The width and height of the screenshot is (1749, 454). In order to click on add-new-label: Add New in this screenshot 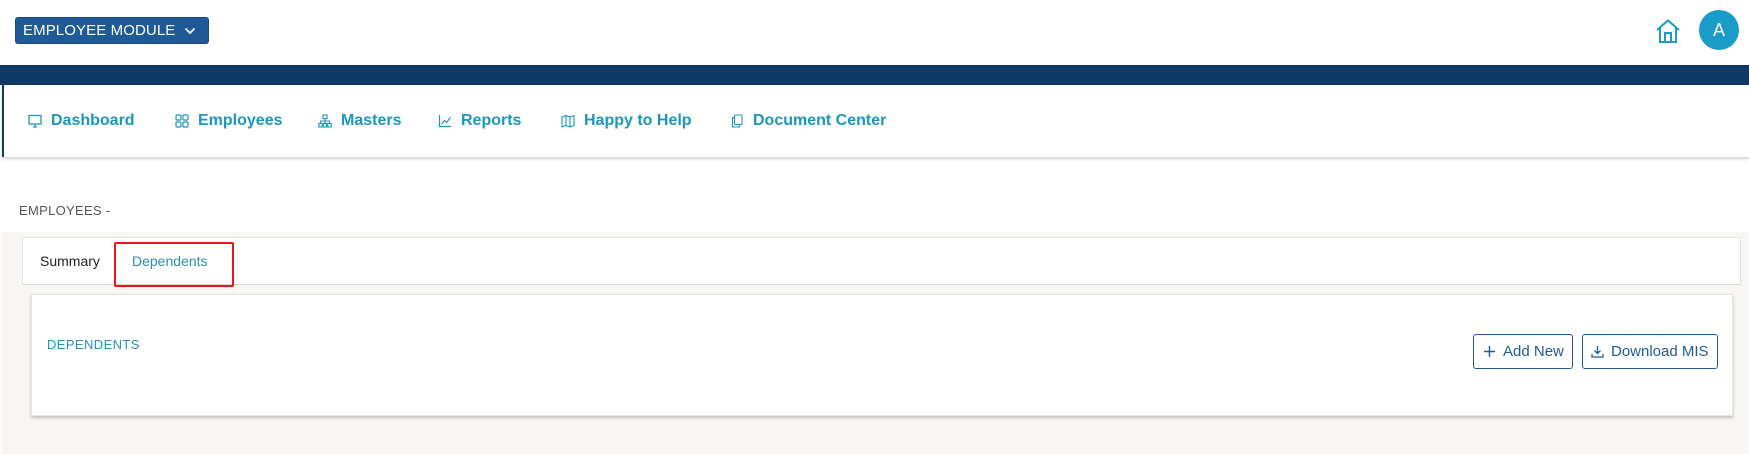, I will do `click(1533, 351)`.